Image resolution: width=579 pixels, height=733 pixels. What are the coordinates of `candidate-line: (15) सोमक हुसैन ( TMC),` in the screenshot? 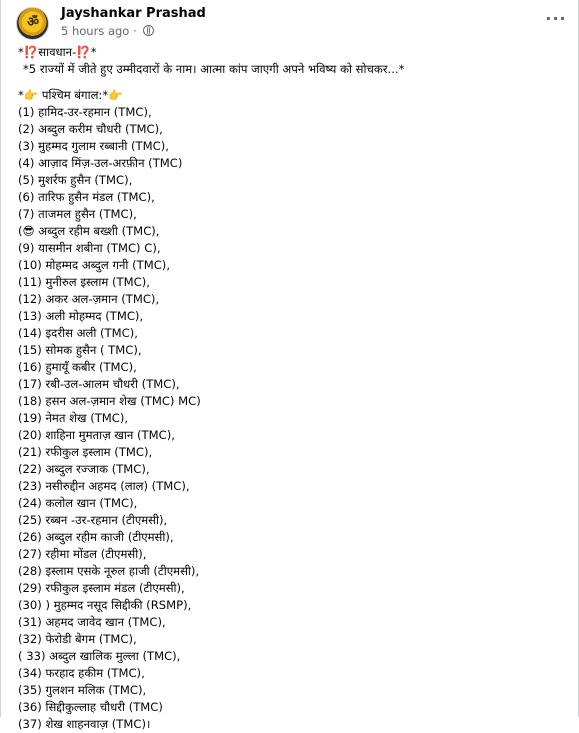 It's located at (80, 350).